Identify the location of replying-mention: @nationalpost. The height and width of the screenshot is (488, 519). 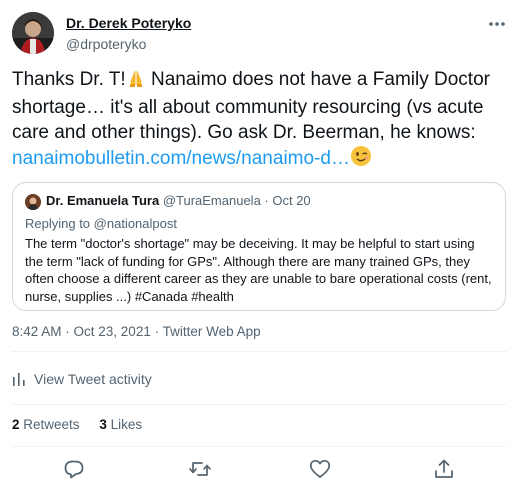
(135, 223).